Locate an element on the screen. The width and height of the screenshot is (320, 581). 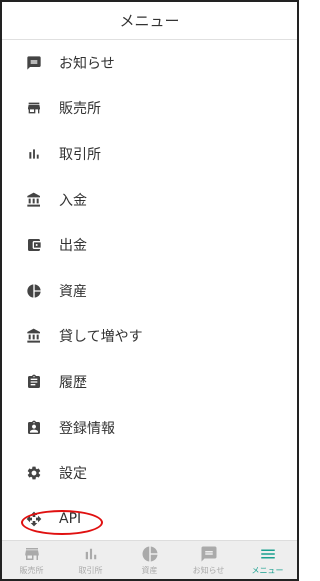
nav-item-store: 販売所 is located at coordinates (31, 560).